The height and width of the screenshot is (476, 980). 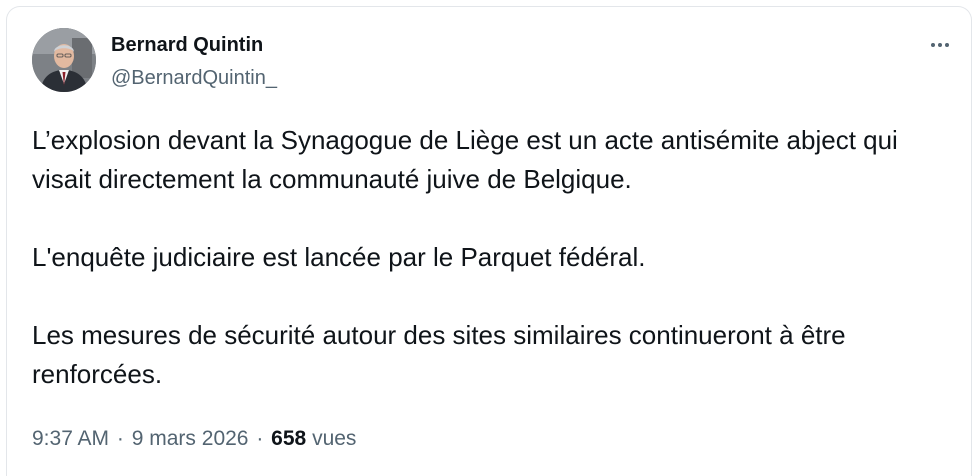 What do you see at coordinates (71, 438) in the screenshot?
I see `tweet-time: 9:37 AM` at bounding box center [71, 438].